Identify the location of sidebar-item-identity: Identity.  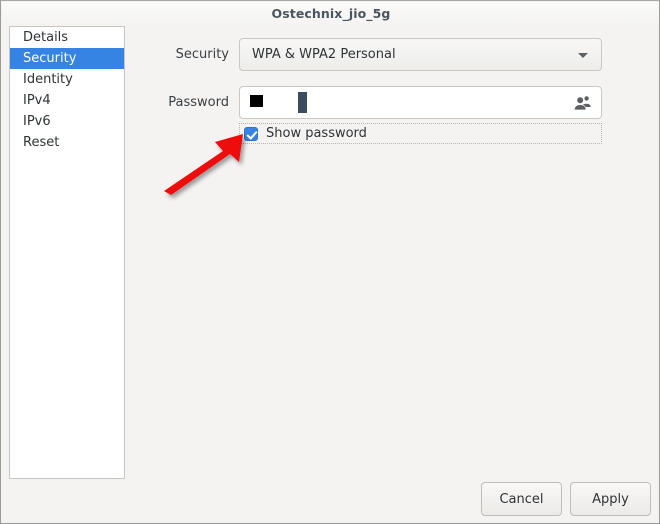
(67, 79).